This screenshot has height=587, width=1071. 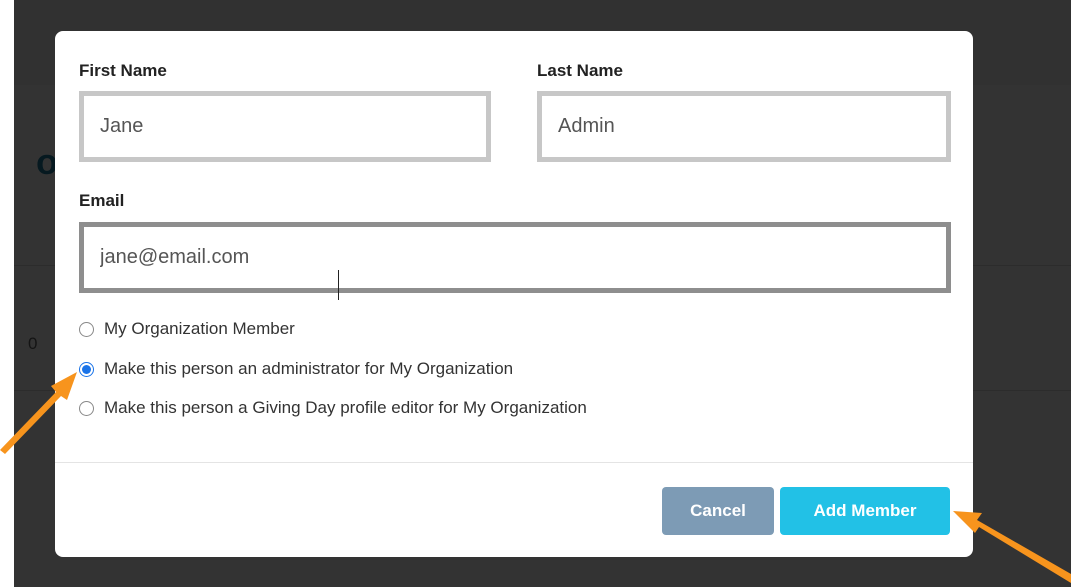 I want to click on last-name-label: Last Name, so click(x=580, y=70).